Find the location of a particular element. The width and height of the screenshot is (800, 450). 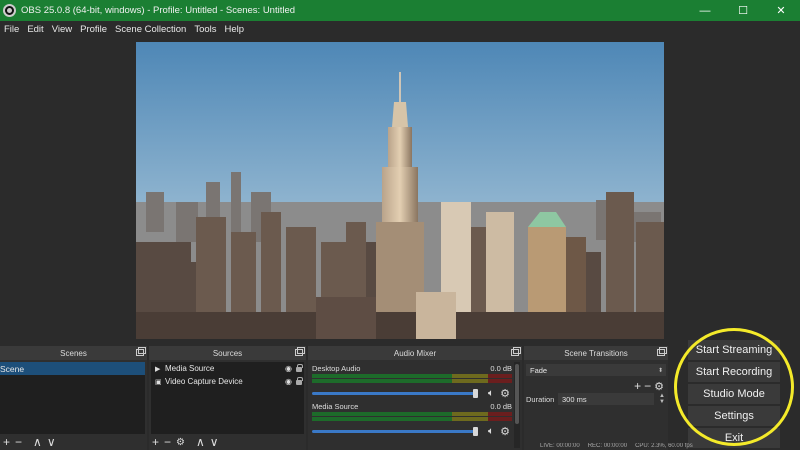

scenes-title: Scenes is located at coordinates (73, 353).